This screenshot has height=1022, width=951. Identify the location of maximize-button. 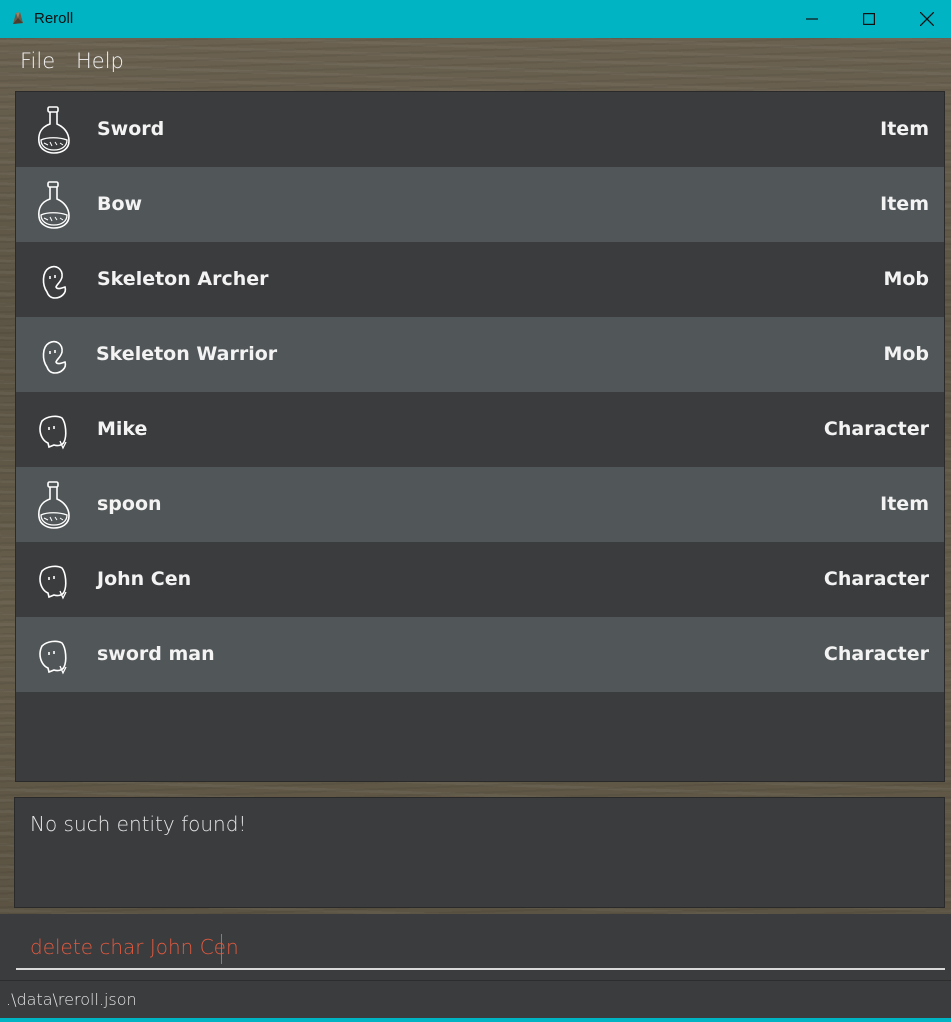
(869, 19).